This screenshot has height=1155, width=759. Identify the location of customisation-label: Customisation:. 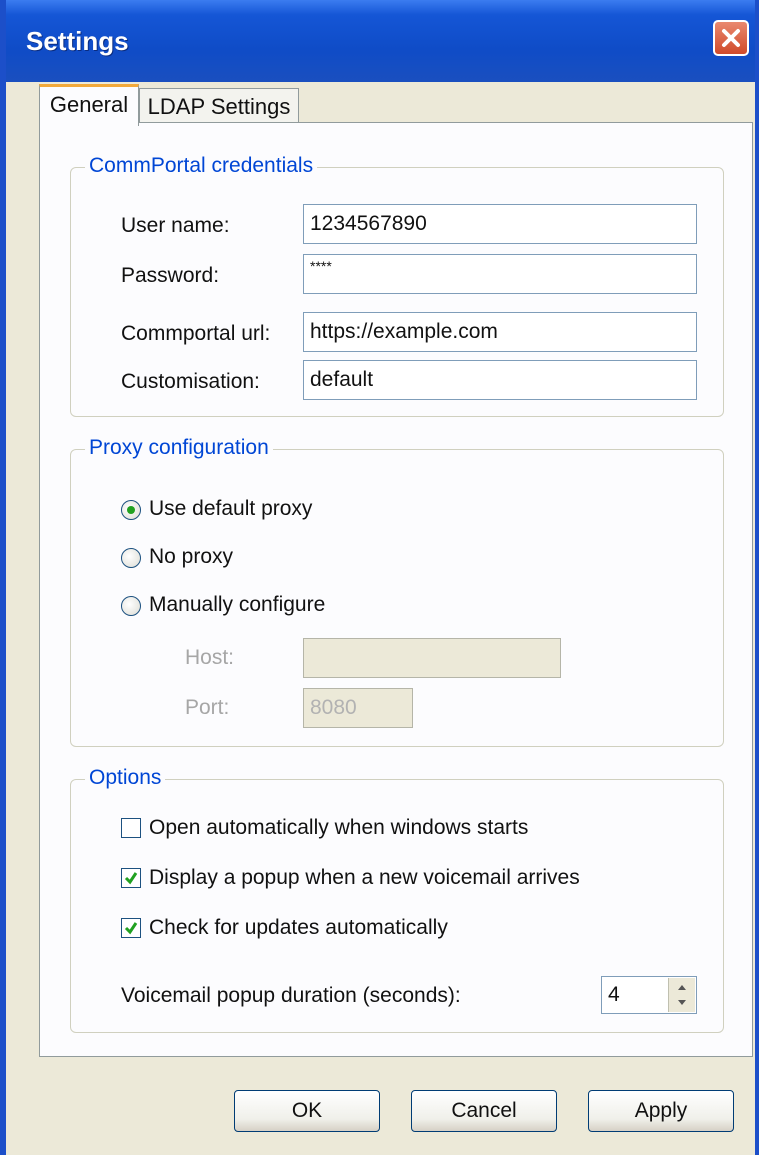
(190, 381).